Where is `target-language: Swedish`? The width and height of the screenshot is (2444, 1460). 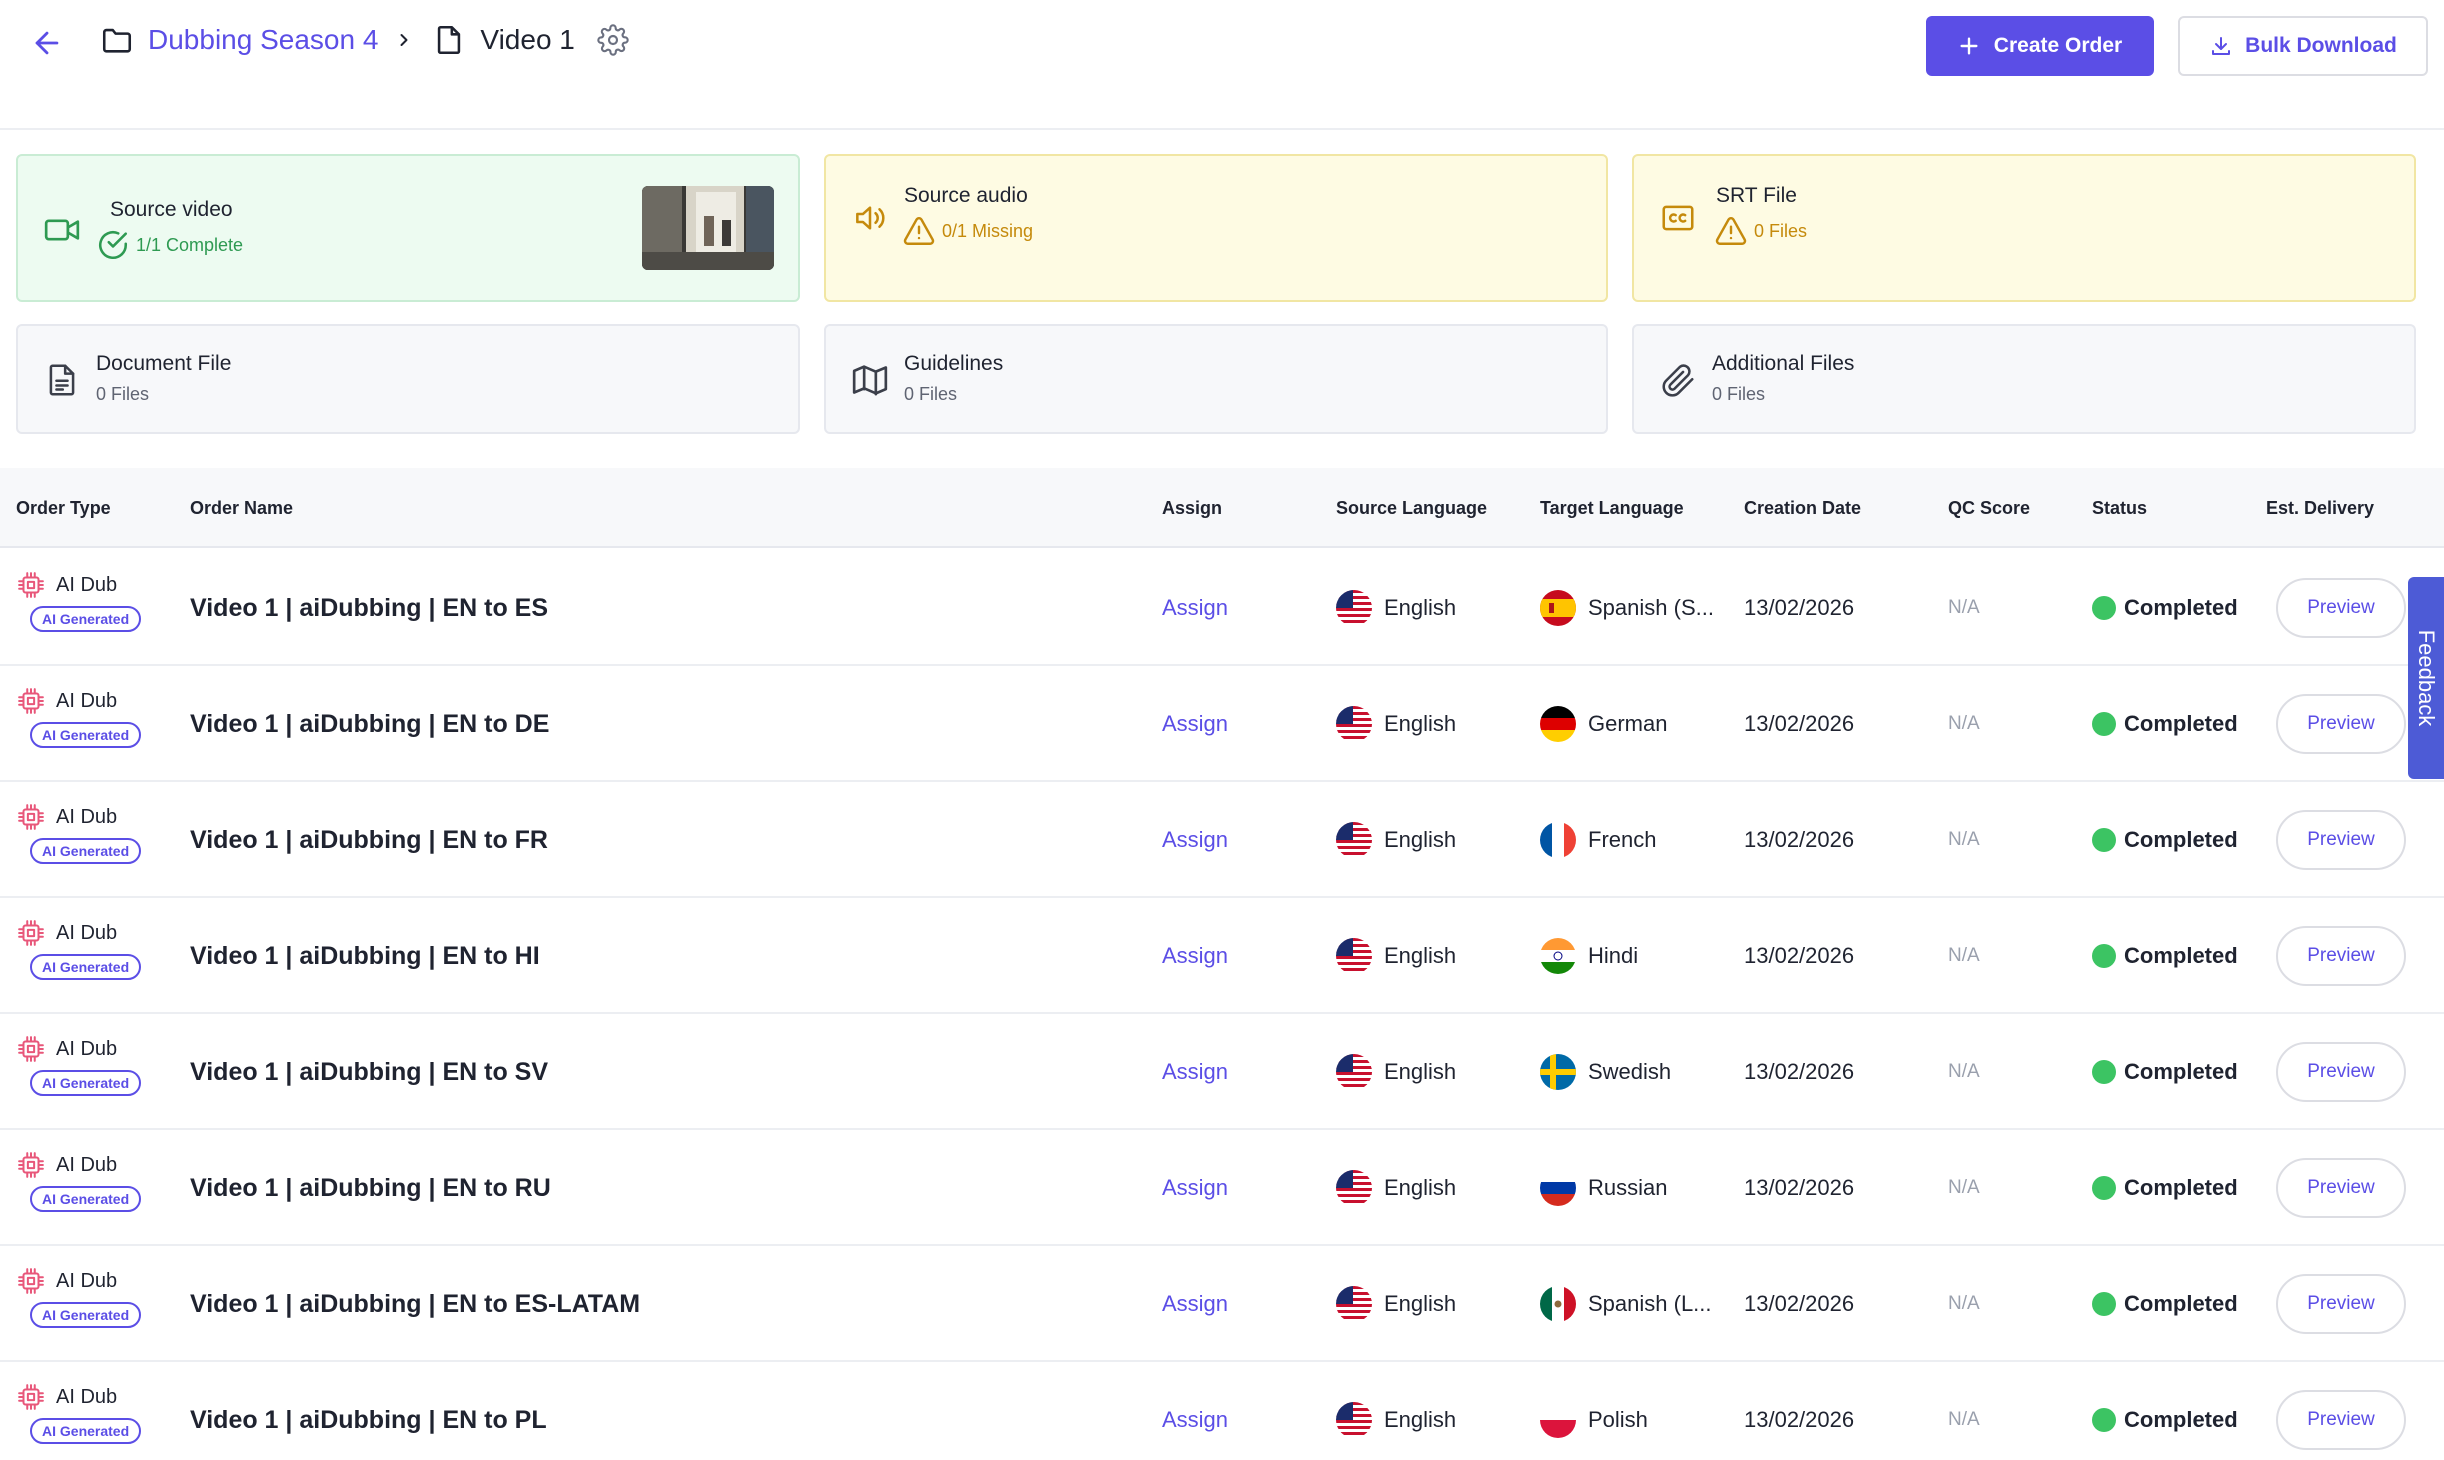 target-language: Swedish is located at coordinates (1605, 1072).